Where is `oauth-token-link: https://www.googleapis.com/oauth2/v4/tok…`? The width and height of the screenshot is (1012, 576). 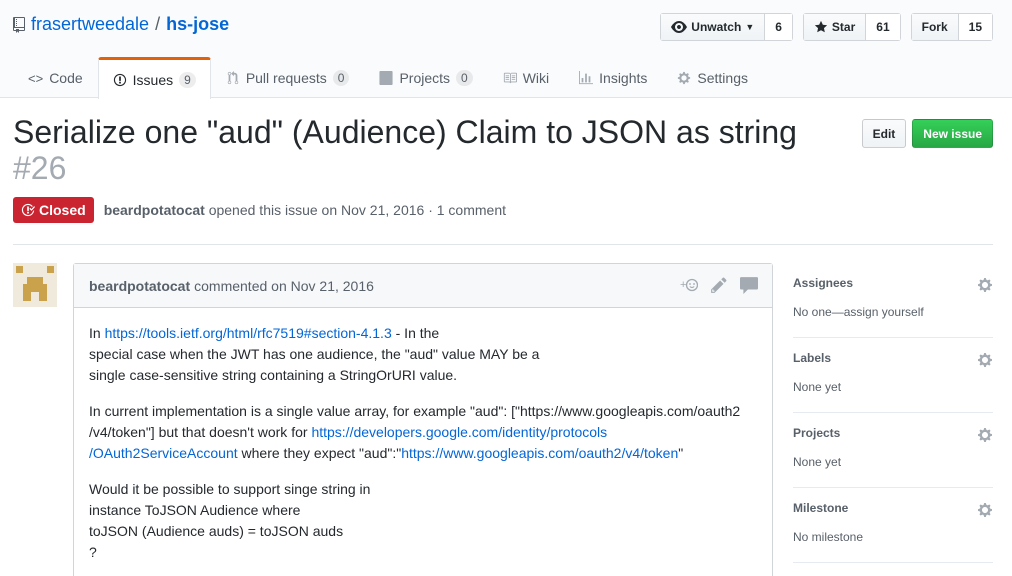
oauth-token-link: https://www.googleapis.com/oauth2/v4/tok… is located at coordinates (539, 453).